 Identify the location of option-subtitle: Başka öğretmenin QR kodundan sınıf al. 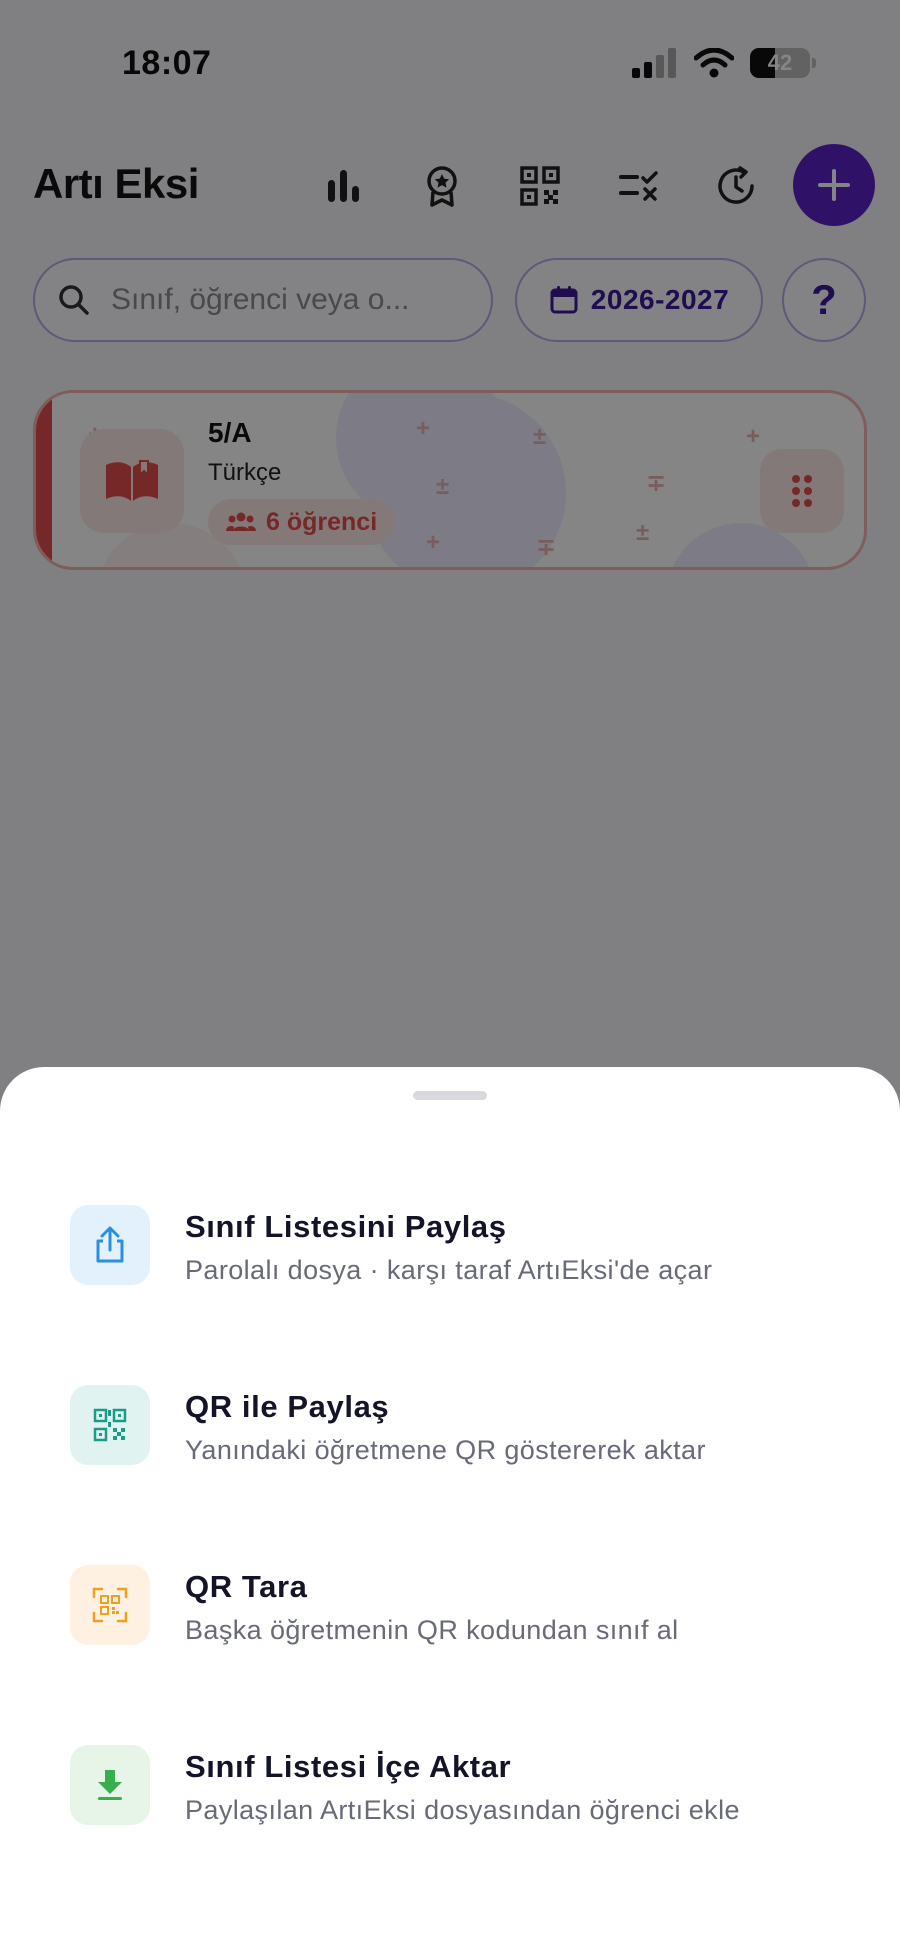
(432, 1630).